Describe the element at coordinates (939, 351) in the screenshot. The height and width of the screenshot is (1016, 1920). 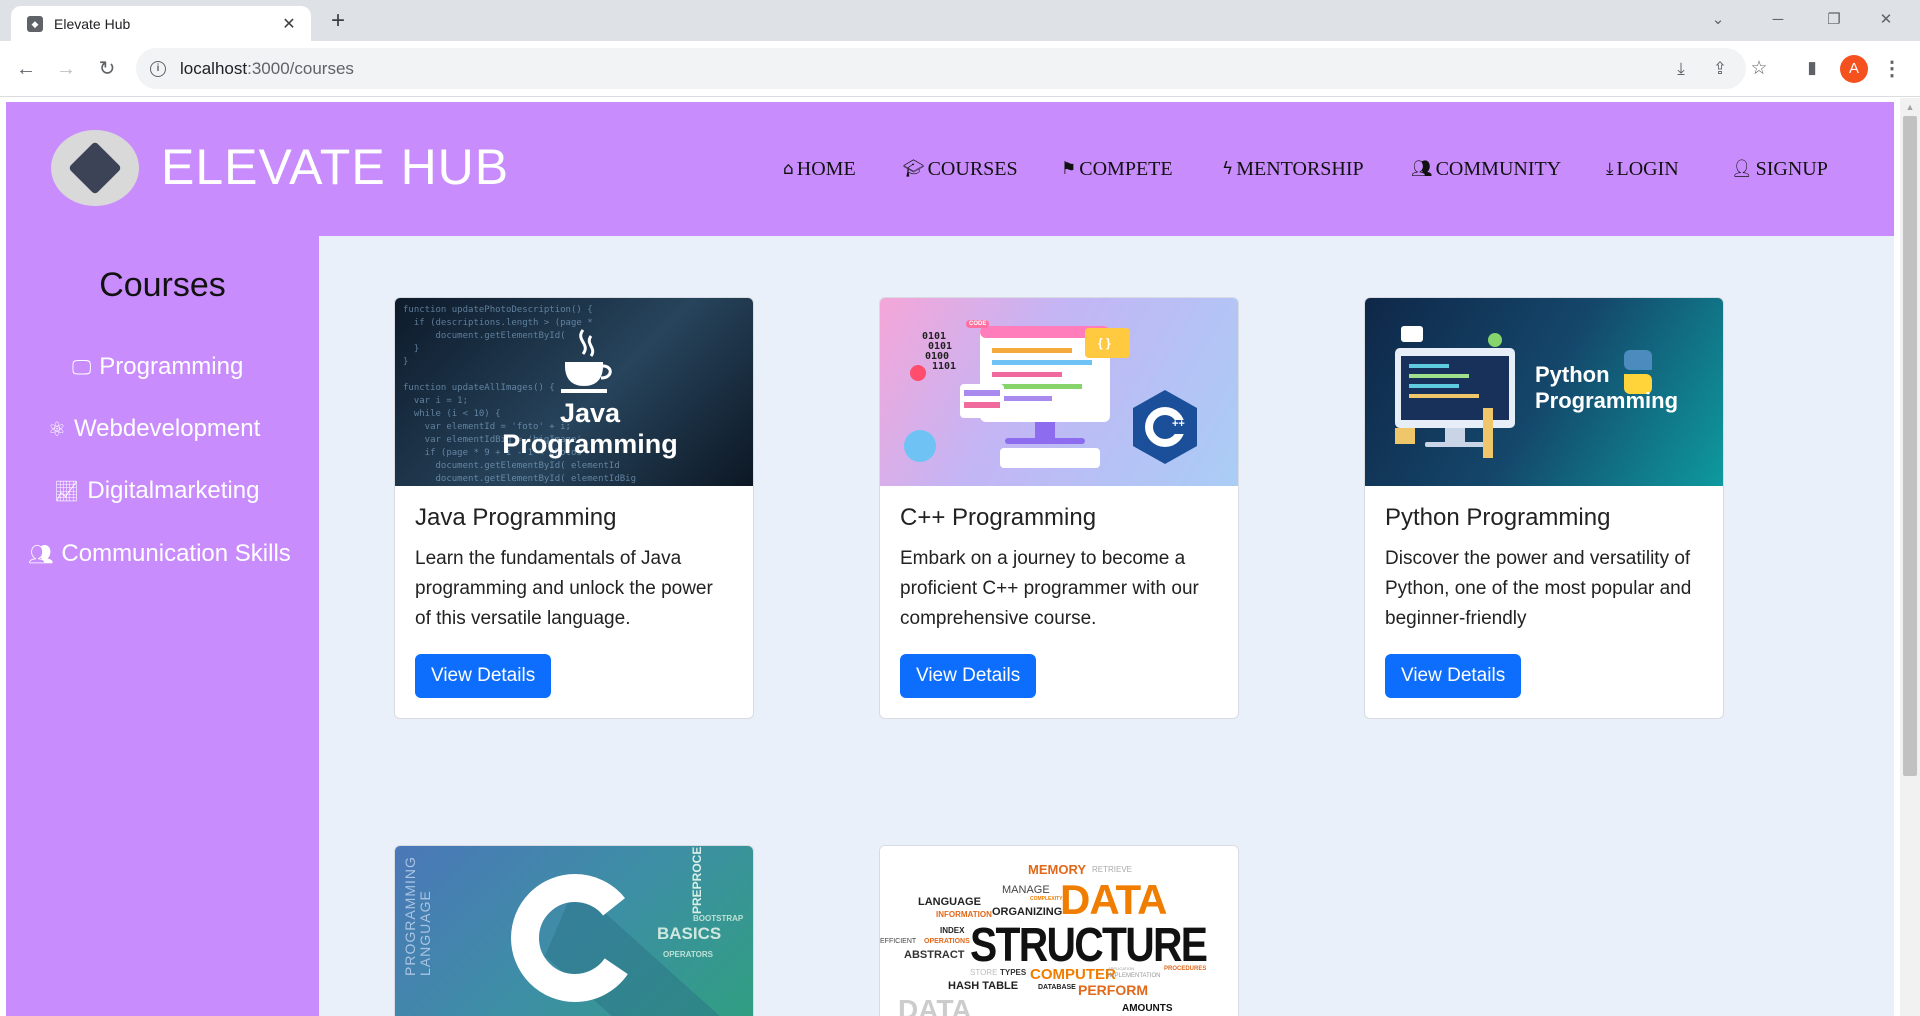
I see `binary-text: 0101 0101 0100 1101` at that location.